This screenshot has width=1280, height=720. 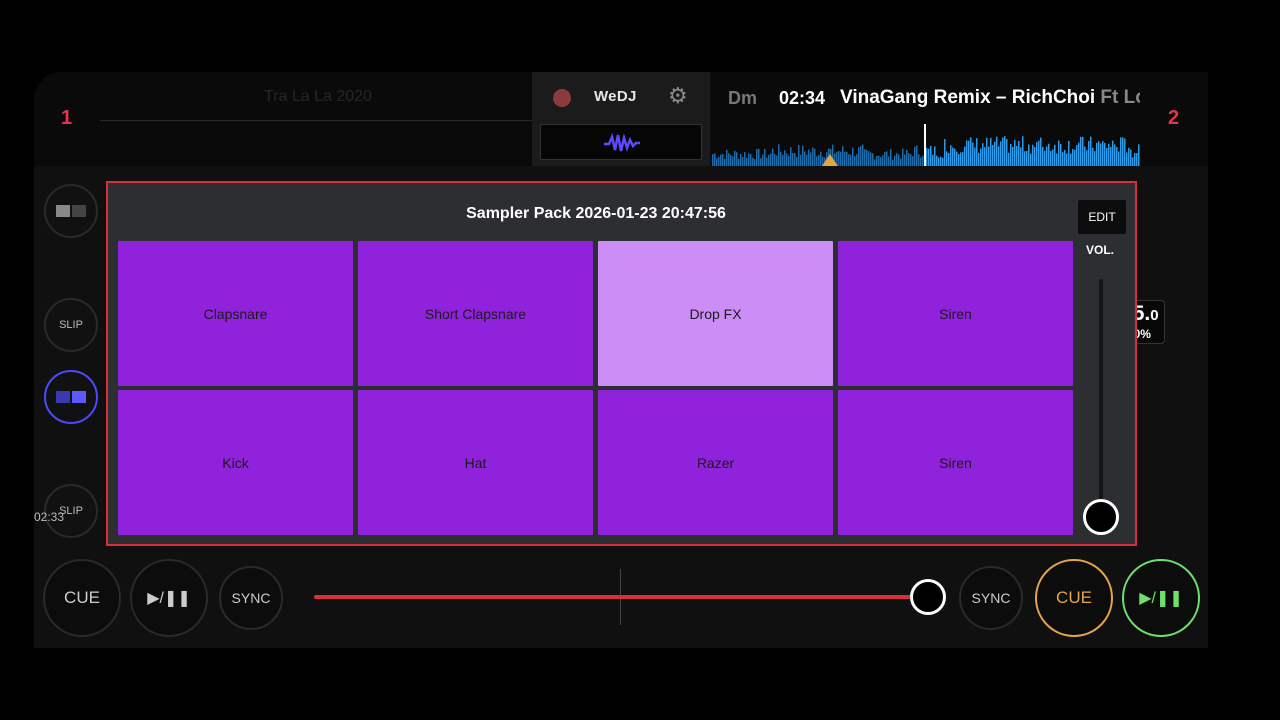 I want to click on layout-toggle-button, so click(x=71, y=211).